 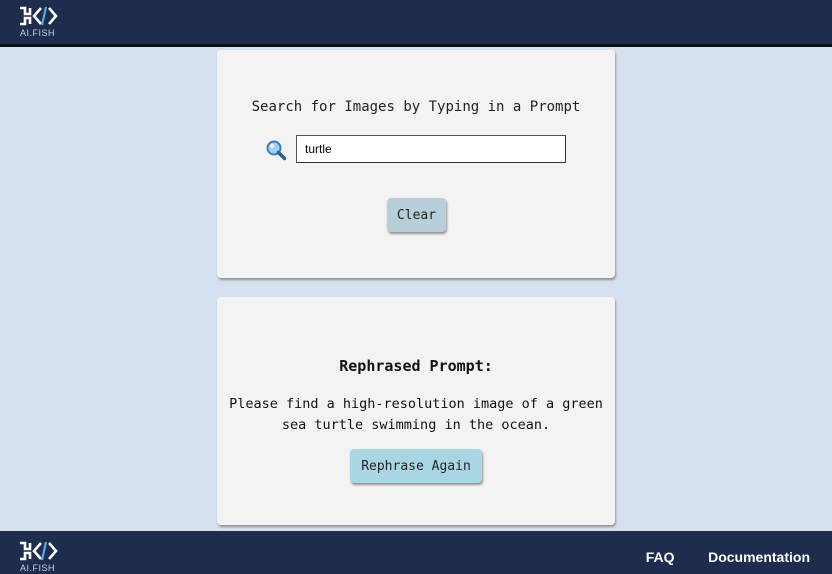 What do you see at coordinates (759, 557) in the screenshot?
I see `documentation-link: Documentation` at bounding box center [759, 557].